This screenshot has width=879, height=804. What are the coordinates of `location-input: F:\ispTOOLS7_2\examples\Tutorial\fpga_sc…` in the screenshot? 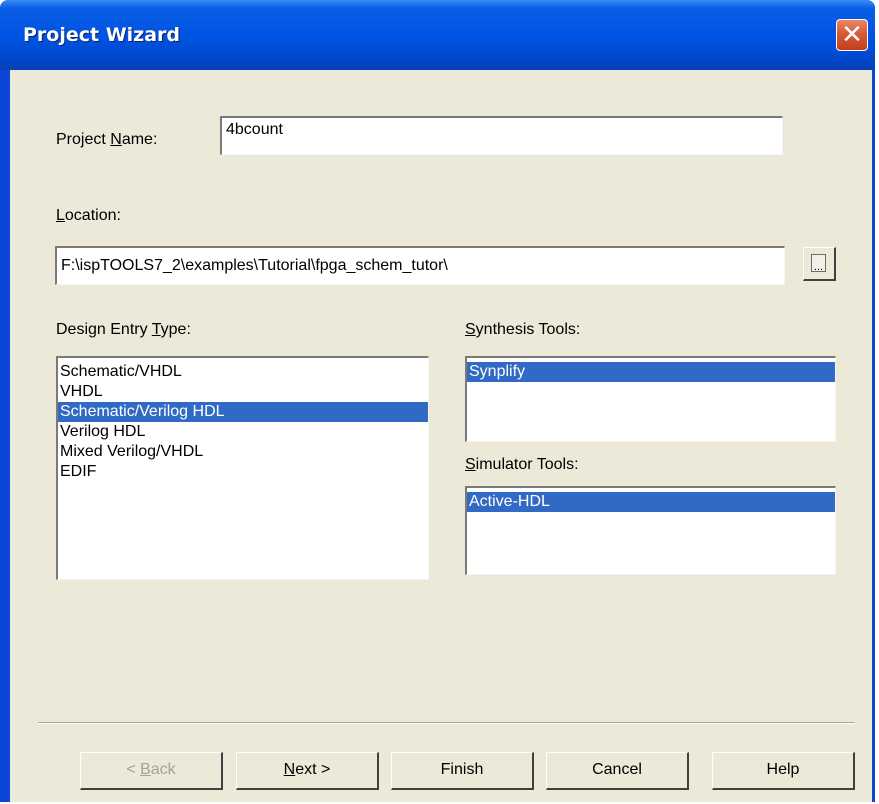 It's located at (420, 265).